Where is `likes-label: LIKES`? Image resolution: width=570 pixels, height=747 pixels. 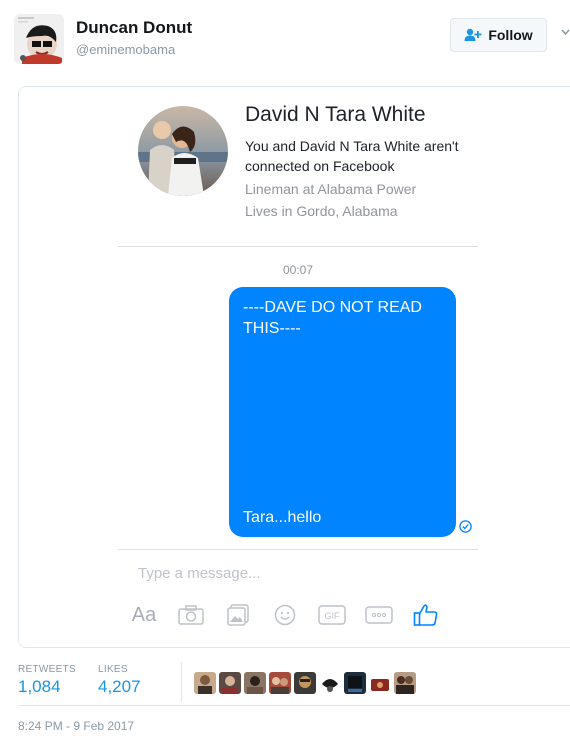 likes-label: LIKES is located at coordinates (113, 669).